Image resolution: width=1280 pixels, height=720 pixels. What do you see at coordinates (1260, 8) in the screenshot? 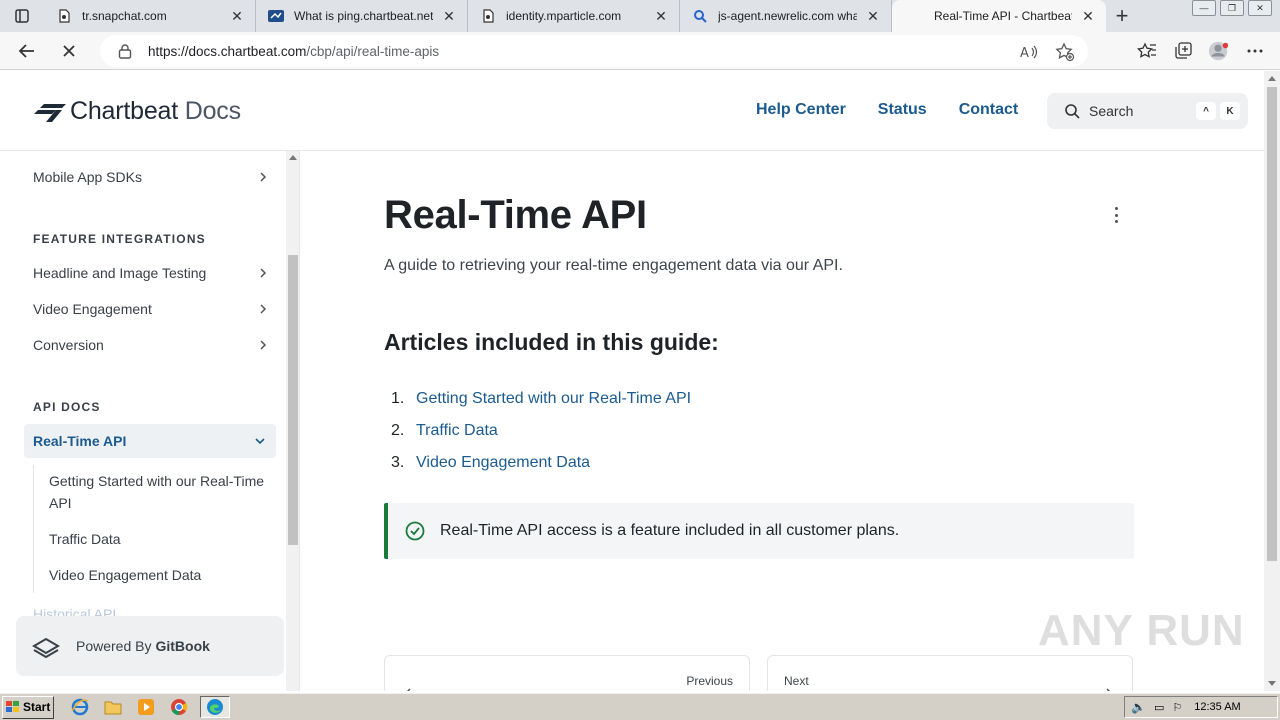
I see `close-window-button: ✕` at bounding box center [1260, 8].